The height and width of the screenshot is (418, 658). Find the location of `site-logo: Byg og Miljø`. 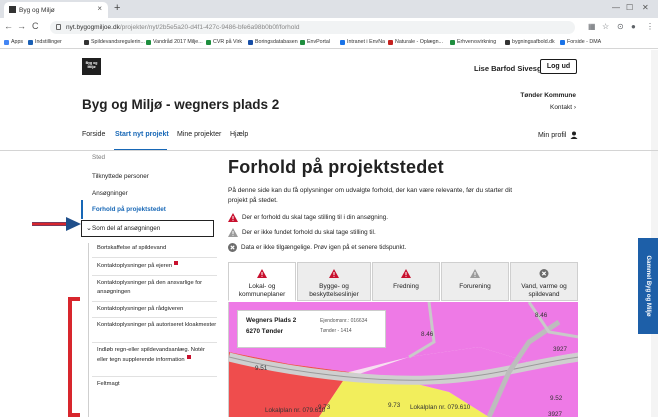

site-logo: Byg og Miljø is located at coordinates (91, 66).